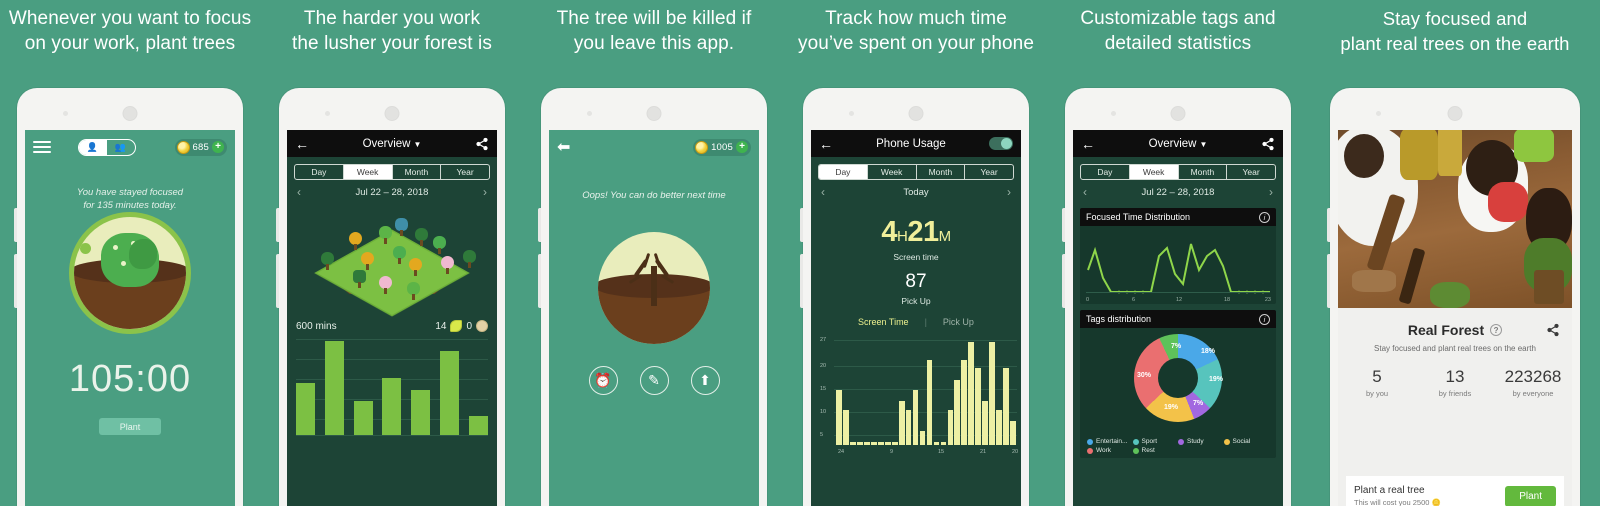 The image size is (1600, 506). Describe the element at coordinates (1246, 441) in the screenshot. I see `legend-item: Social` at that location.